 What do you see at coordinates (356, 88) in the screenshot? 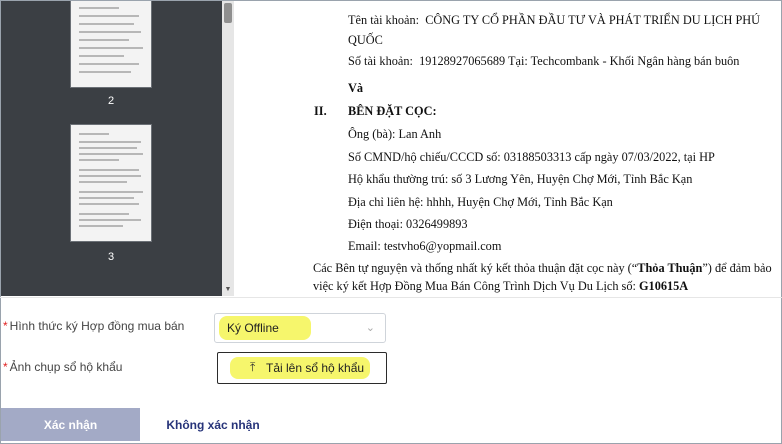
I see `and-word: Và` at bounding box center [356, 88].